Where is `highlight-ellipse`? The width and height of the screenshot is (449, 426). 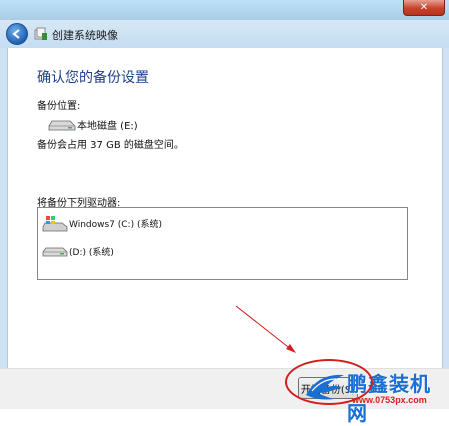
highlight-ellipse is located at coordinates (329, 382).